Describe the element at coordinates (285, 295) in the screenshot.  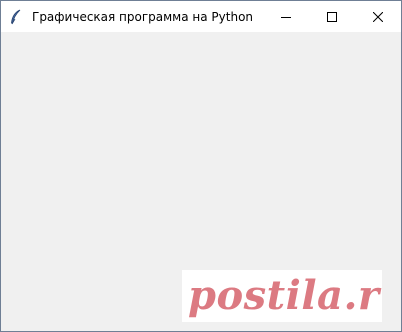
I see `watermark-text: postila.ru` at that location.